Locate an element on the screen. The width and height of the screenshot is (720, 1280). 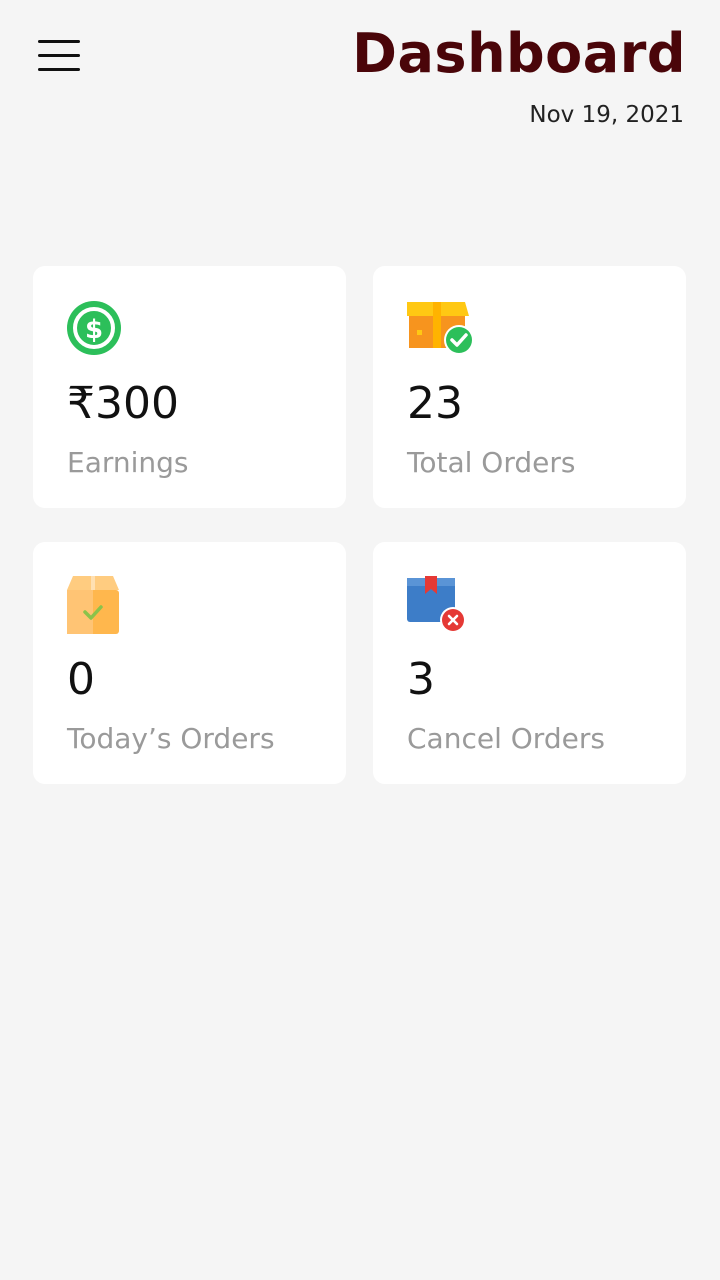
todays-orders-card: 0 Today’s Orders is located at coordinates (189, 663).